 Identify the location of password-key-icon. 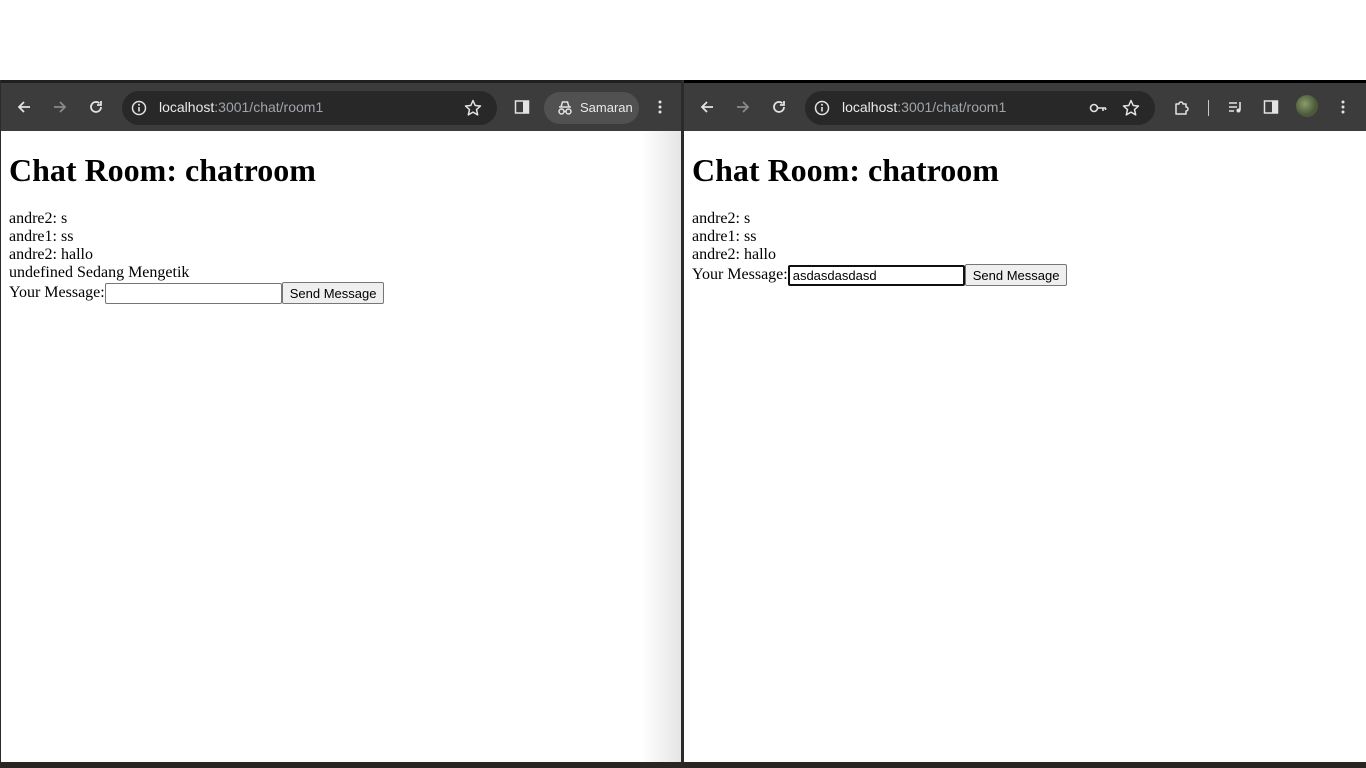
(1098, 110).